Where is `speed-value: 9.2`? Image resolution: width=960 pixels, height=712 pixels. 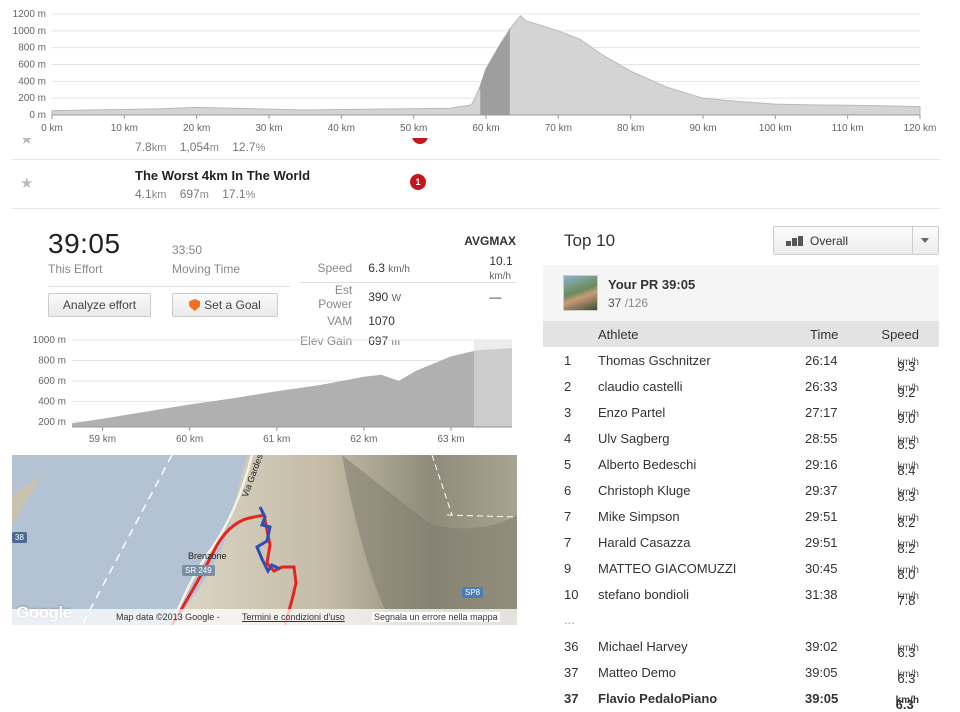
speed-value: 9.2 is located at coordinates (906, 392).